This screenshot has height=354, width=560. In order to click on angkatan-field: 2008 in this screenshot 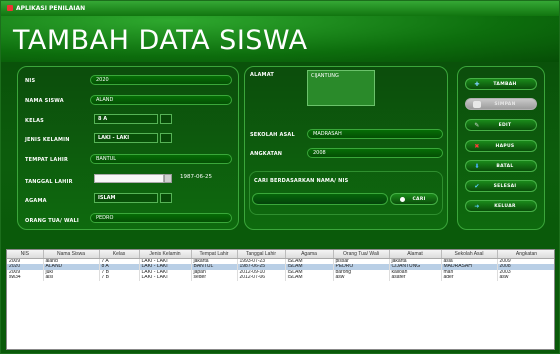, I will do `click(375, 153)`.